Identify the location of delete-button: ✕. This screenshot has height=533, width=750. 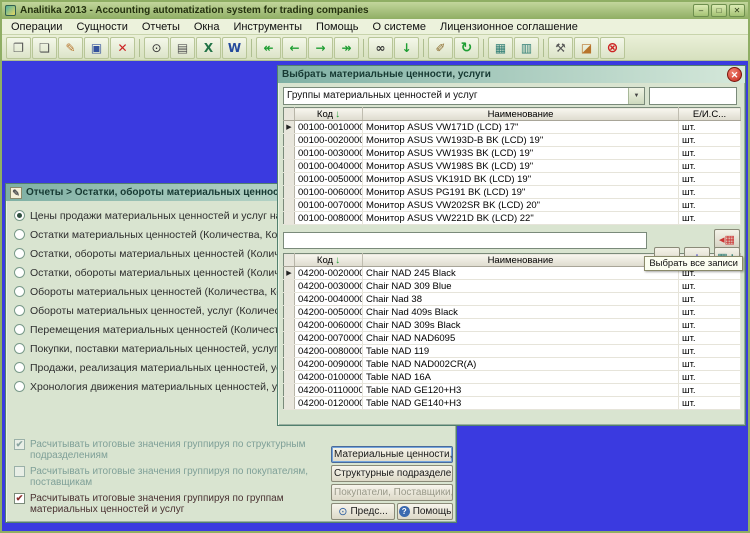
(122, 47).